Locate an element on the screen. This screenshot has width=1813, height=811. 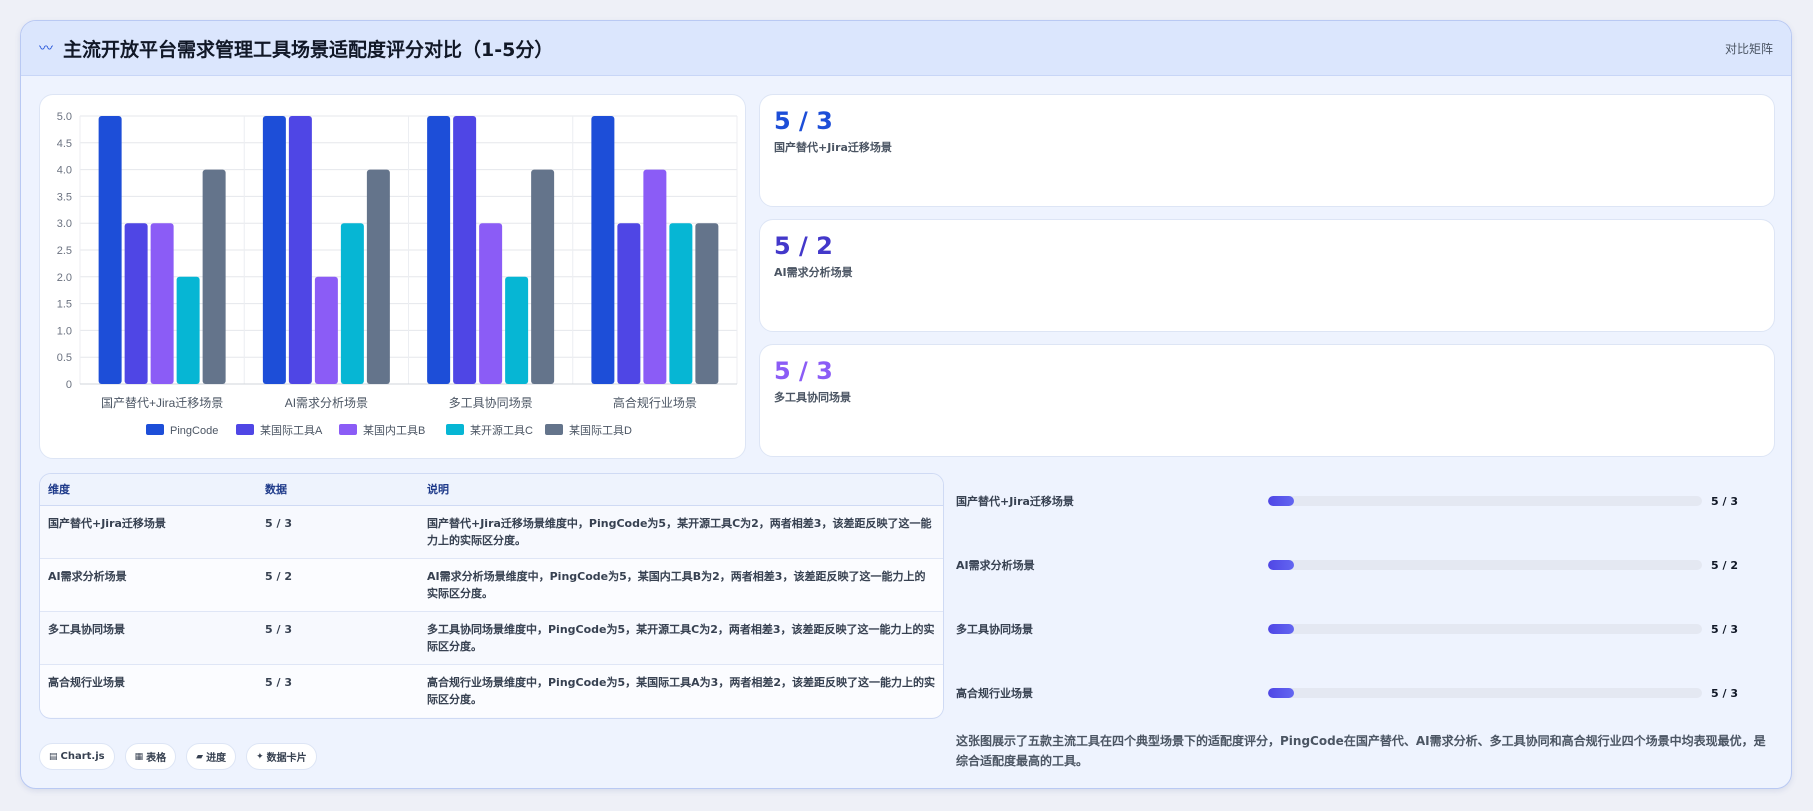
stat-card: 5 / 2 AI需求分析场景 is located at coordinates (1267, 275).